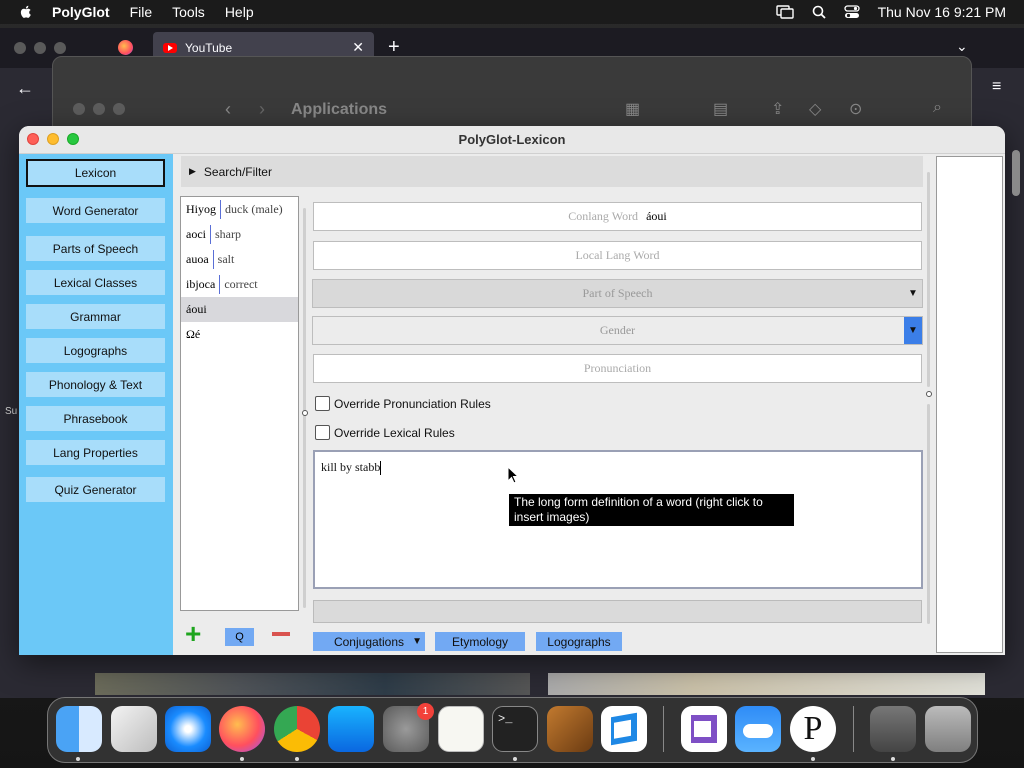  I want to click on menu-file: File, so click(141, 12).